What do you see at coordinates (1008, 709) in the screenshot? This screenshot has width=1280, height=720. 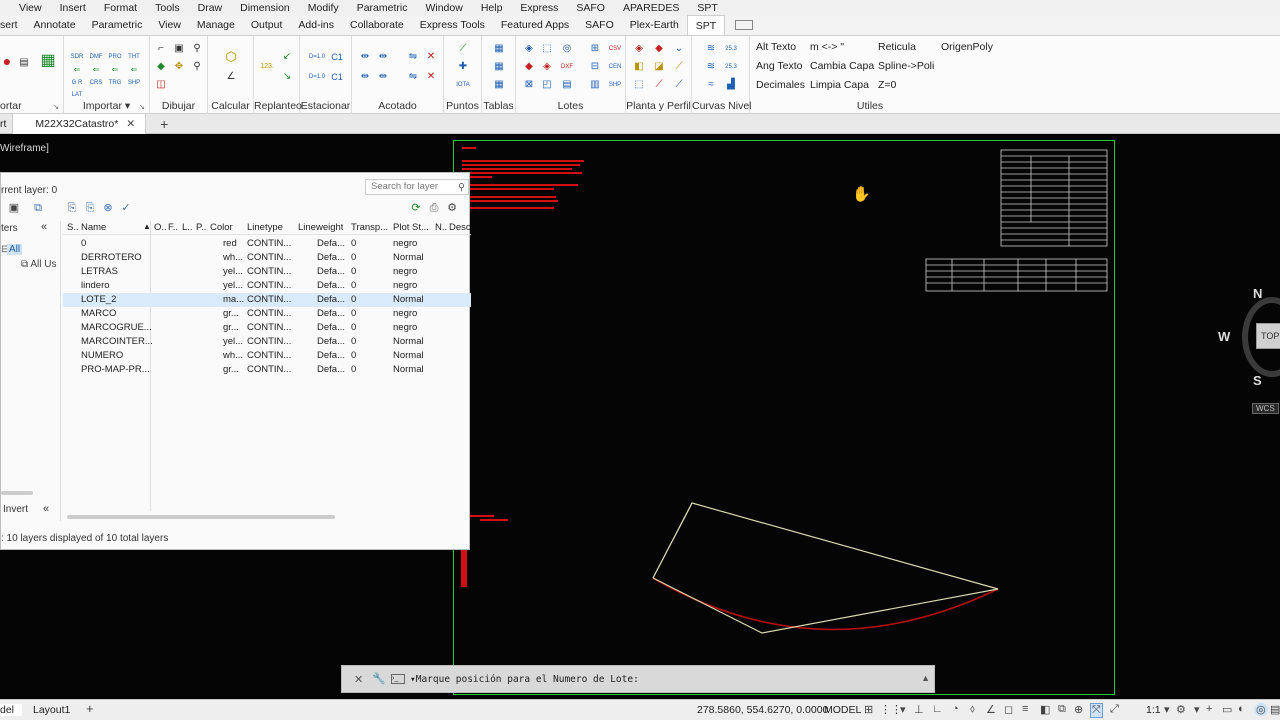 I see `osnap-icon: ◻` at bounding box center [1008, 709].